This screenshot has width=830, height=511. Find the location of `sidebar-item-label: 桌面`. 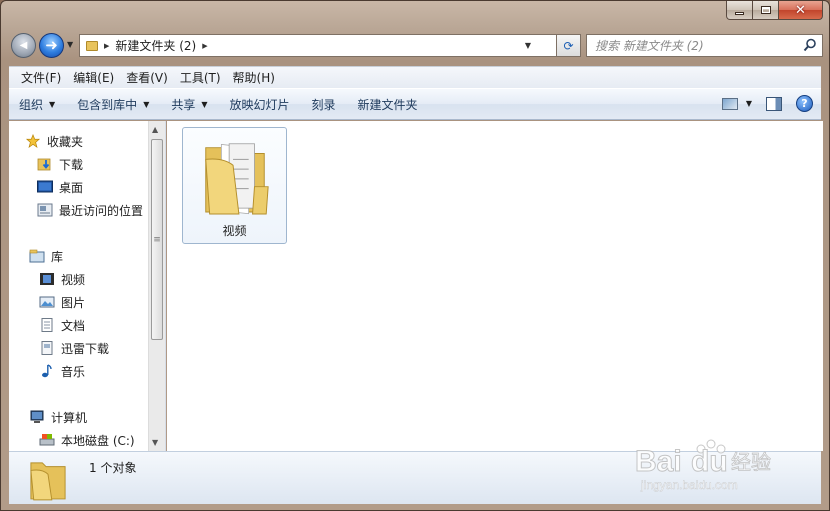

sidebar-item-label: 桌面 is located at coordinates (71, 187).